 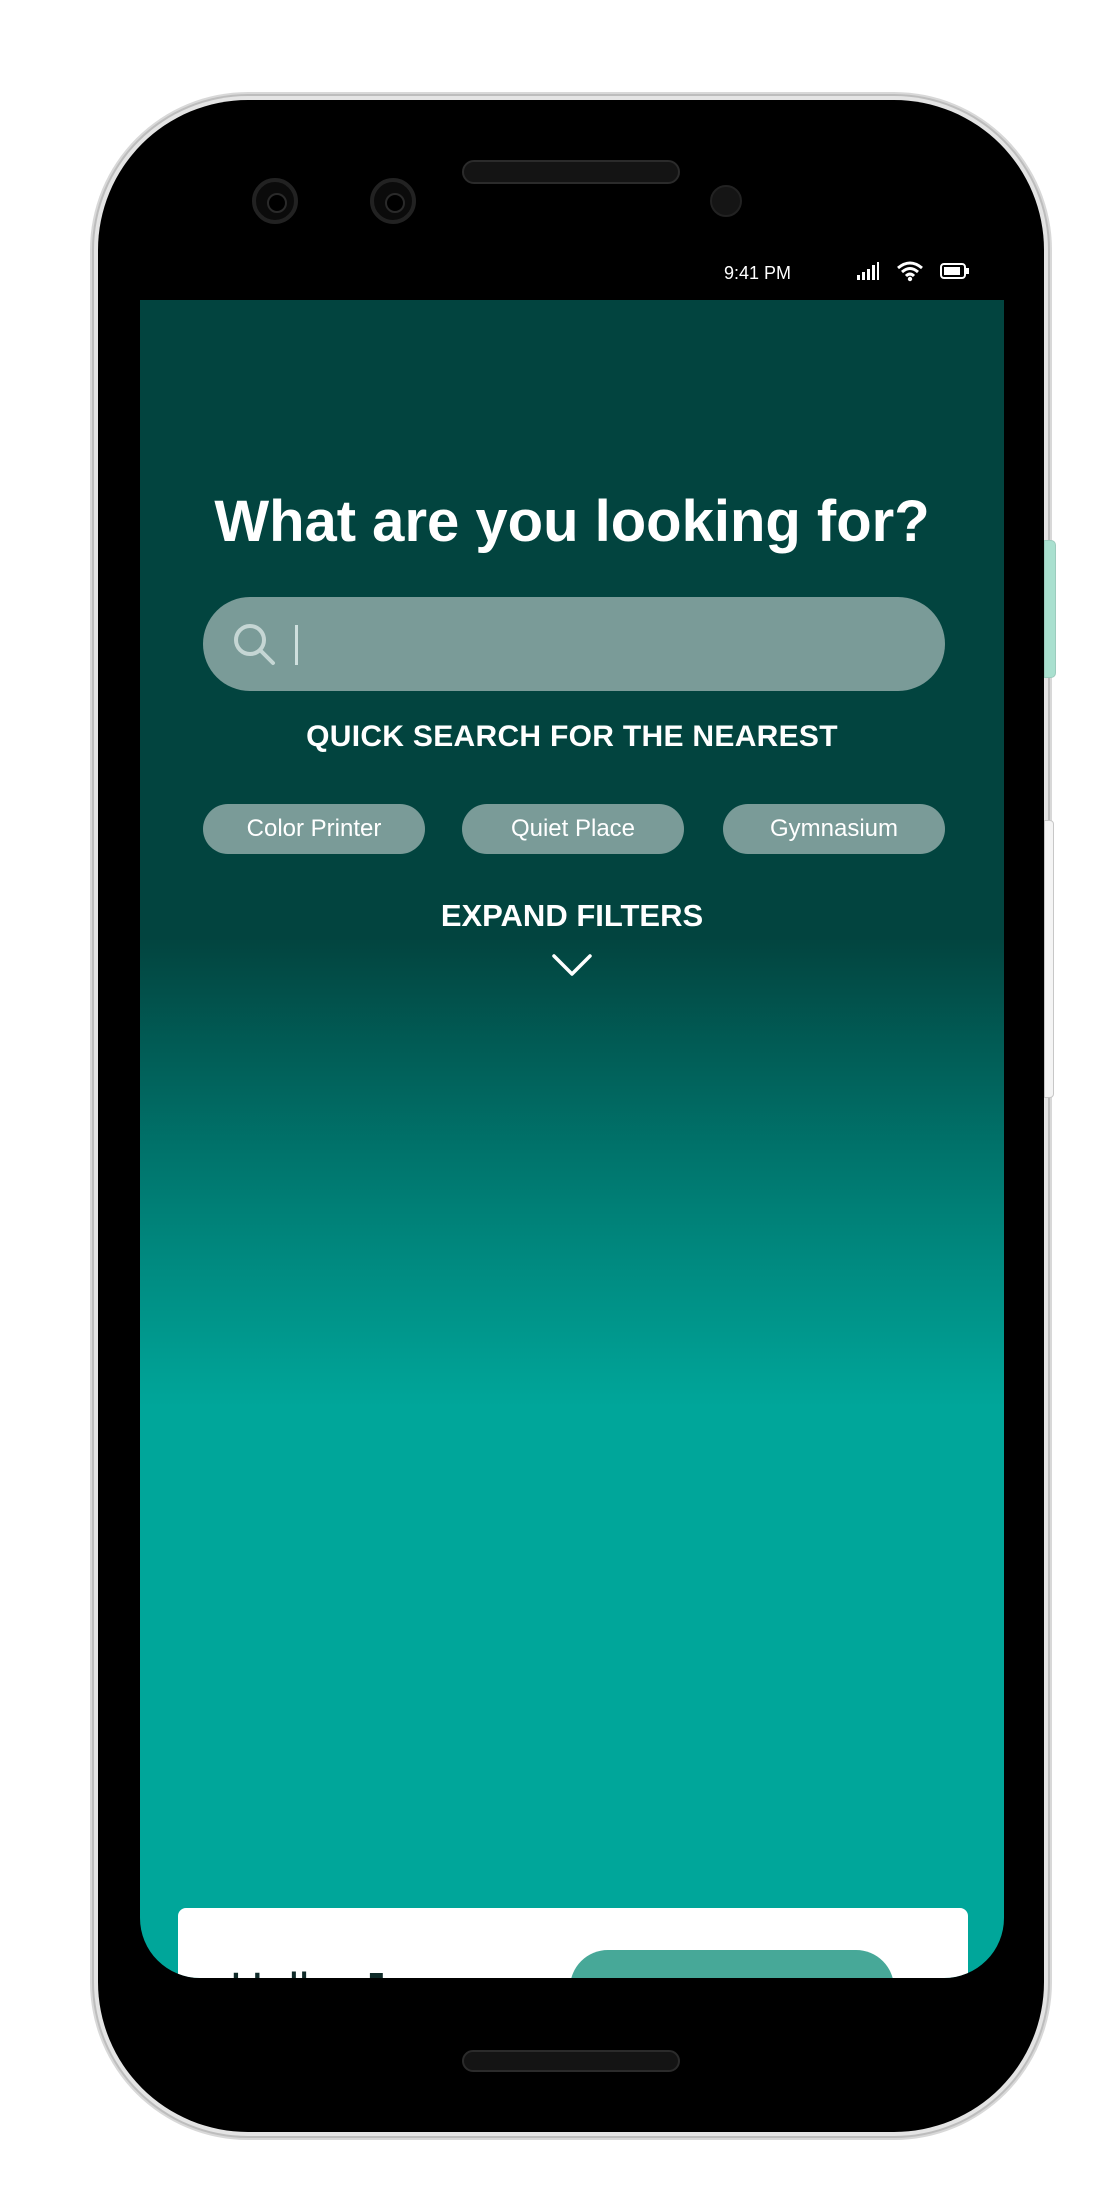 I want to click on battery-icon, so click(x=954, y=271).